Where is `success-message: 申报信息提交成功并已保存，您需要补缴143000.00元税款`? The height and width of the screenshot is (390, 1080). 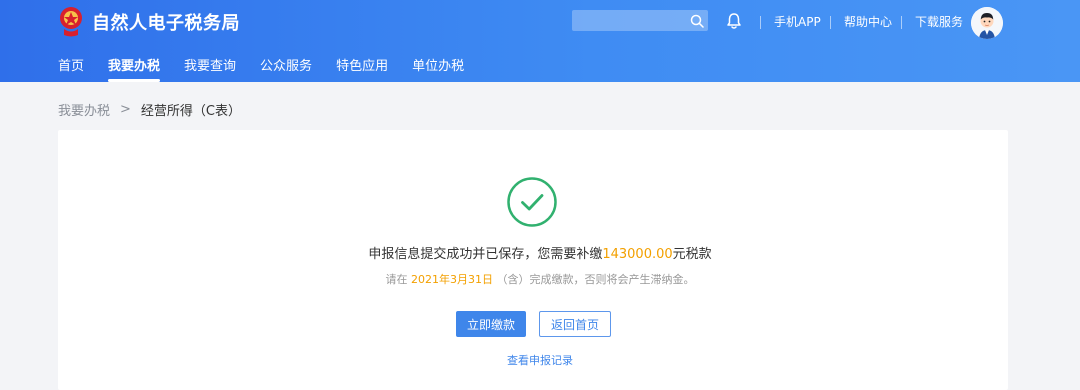 success-message: 申报信息提交成功并已保存，您需要补缴143000.00元税款 is located at coordinates (540, 252).